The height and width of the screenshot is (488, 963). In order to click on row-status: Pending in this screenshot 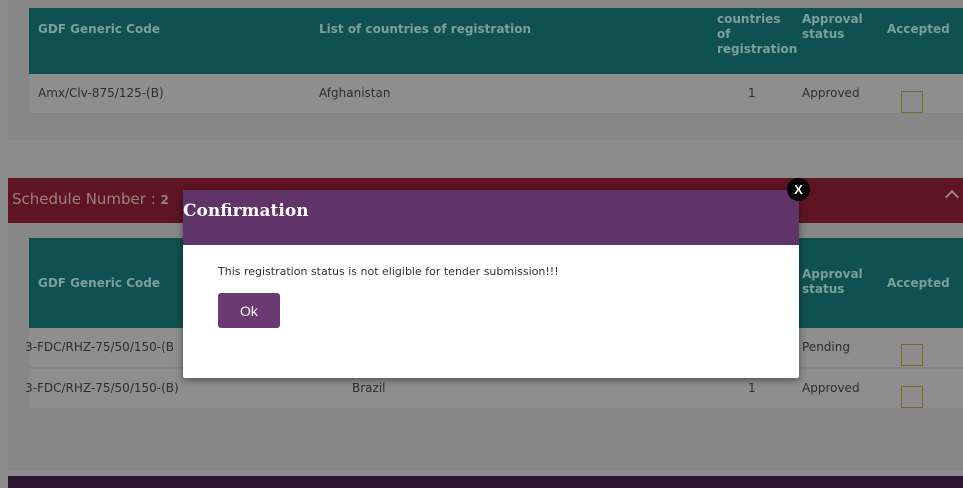, I will do `click(826, 347)`.